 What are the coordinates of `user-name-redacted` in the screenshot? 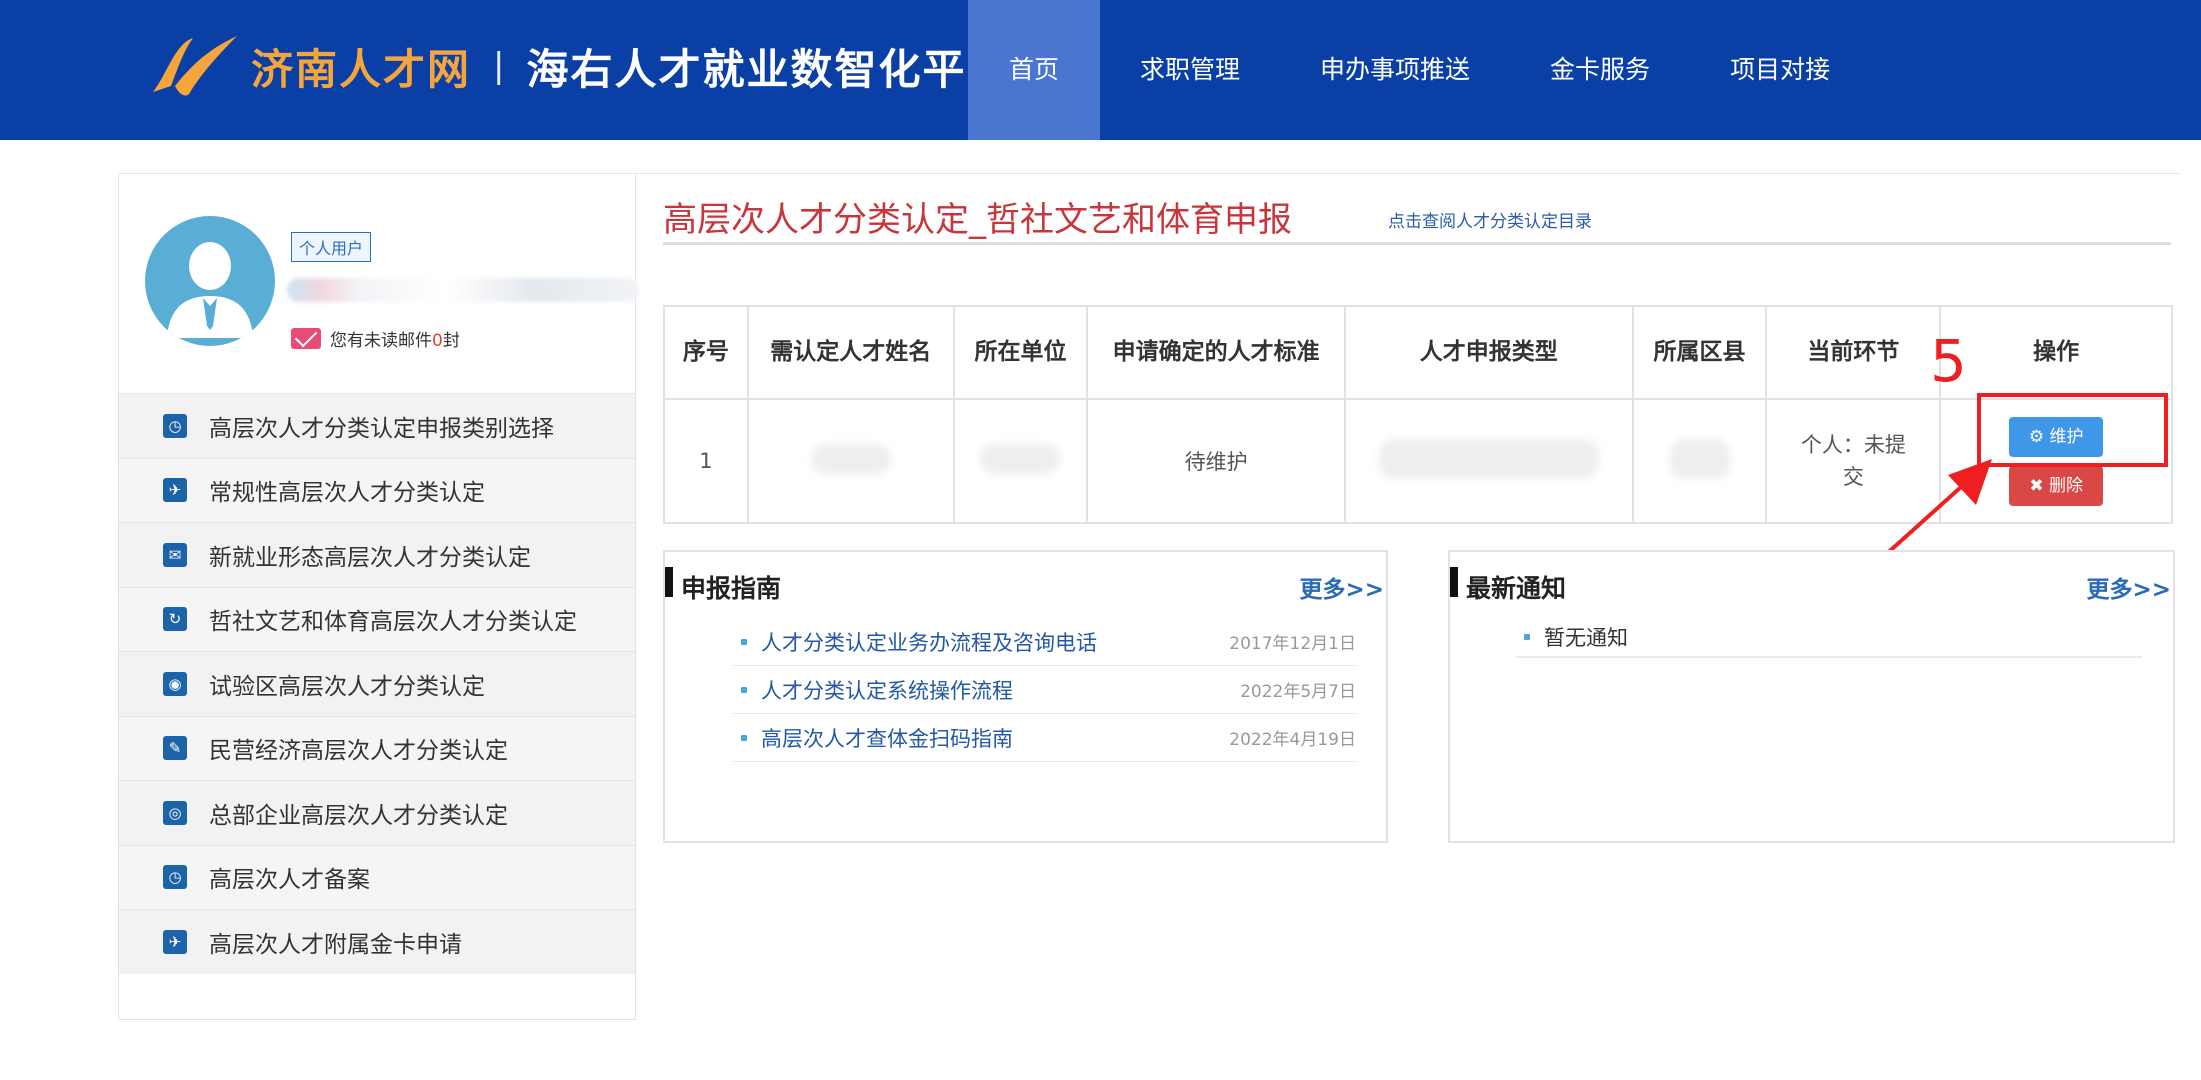 It's located at (463, 290).